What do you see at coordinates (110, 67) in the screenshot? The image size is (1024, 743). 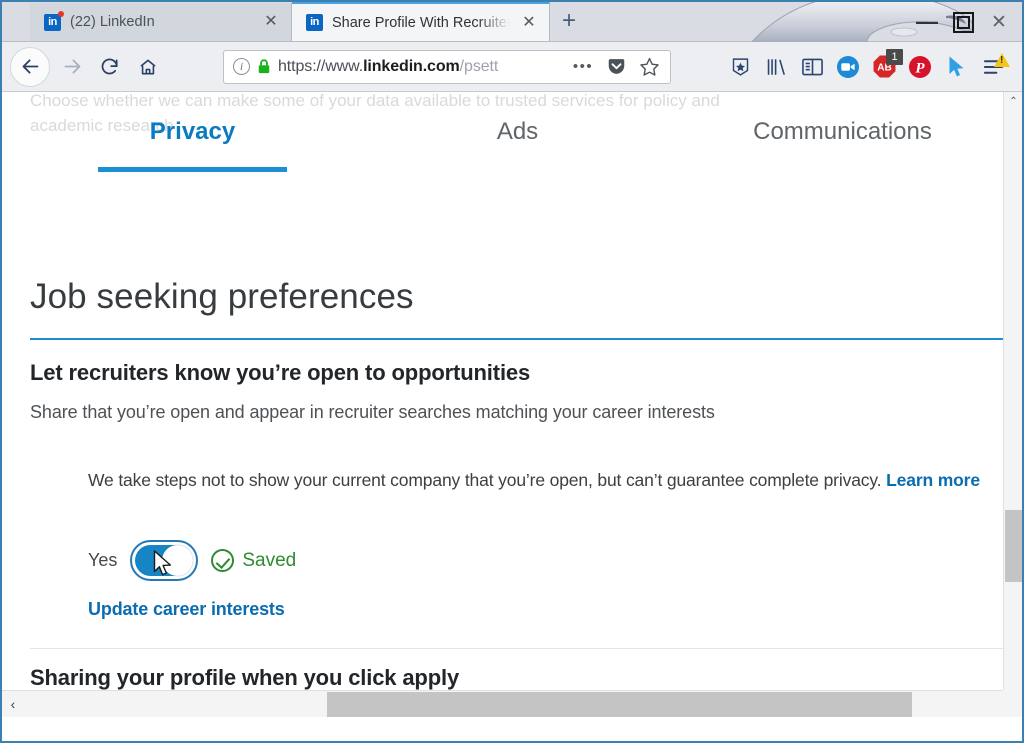 I see `reload-icon` at bounding box center [110, 67].